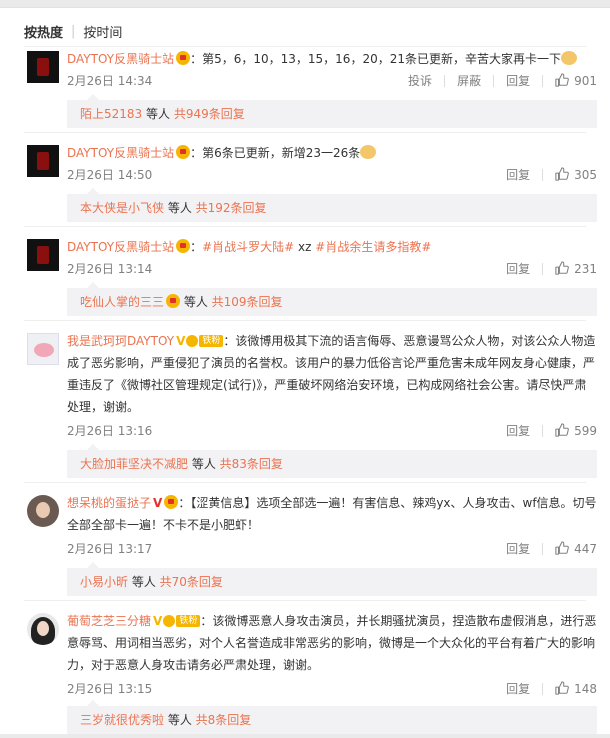 The width and height of the screenshot is (610, 738). Describe the element at coordinates (332, 461) in the screenshot. I see `reply-summary: 大脸加菲坚决不减肥 等人 共83条回复` at that location.